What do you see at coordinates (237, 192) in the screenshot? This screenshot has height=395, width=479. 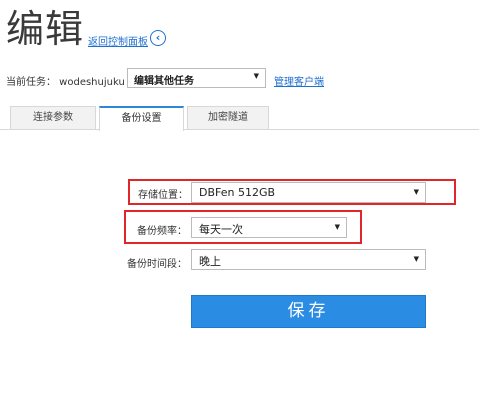 I see `storage-select-value: DBFen 512GB` at bounding box center [237, 192].